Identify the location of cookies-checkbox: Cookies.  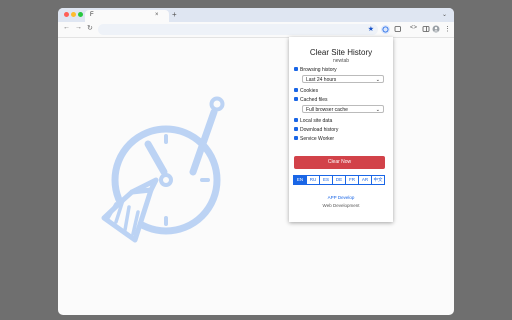
(306, 91).